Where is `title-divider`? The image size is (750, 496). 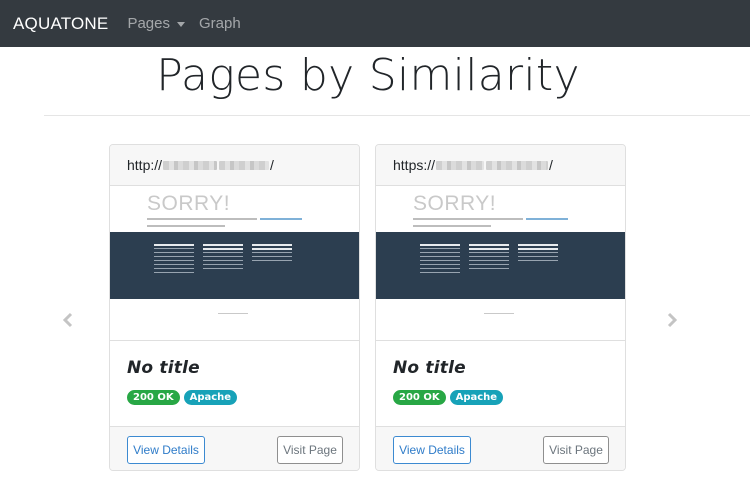
title-divider is located at coordinates (397, 115).